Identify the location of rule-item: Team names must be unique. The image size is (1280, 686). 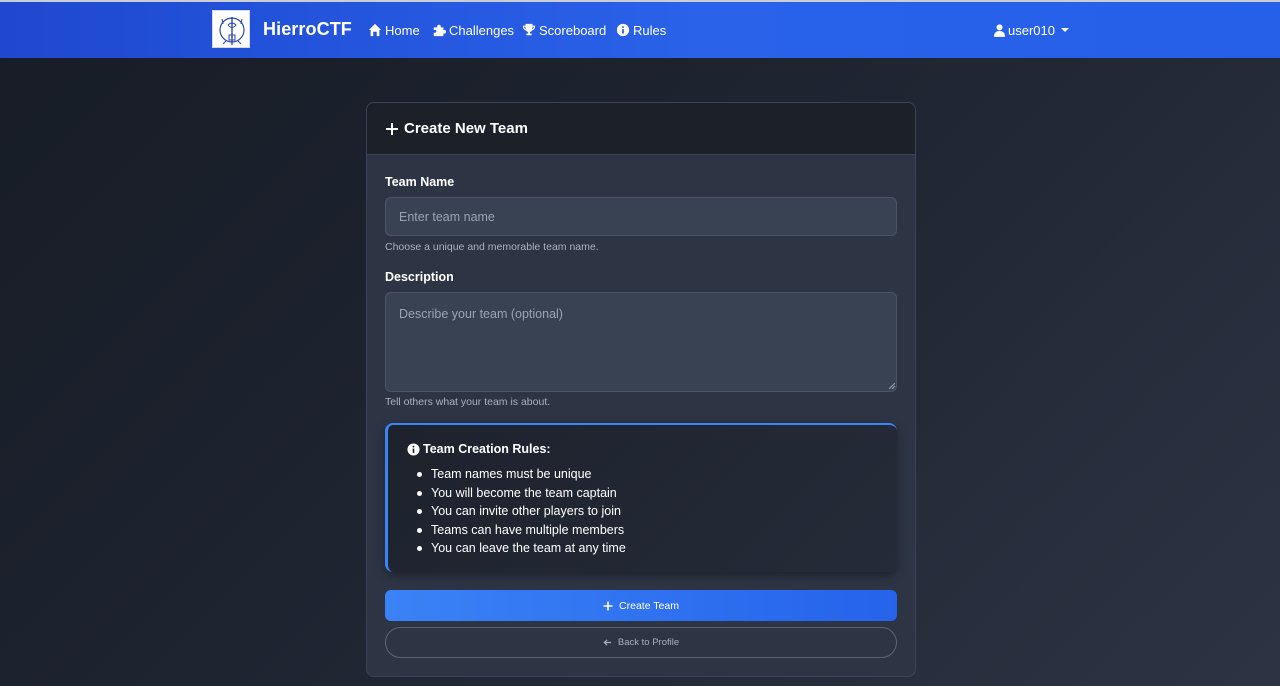
(521, 474).